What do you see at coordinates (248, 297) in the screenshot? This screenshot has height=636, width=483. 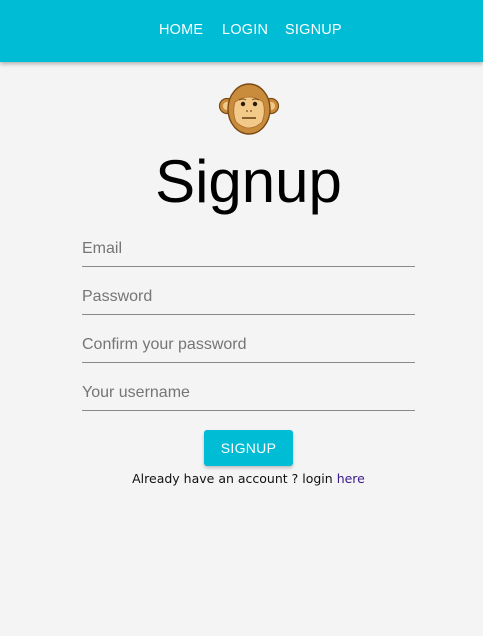 I see `password-field` at bounding box center [248, 297].